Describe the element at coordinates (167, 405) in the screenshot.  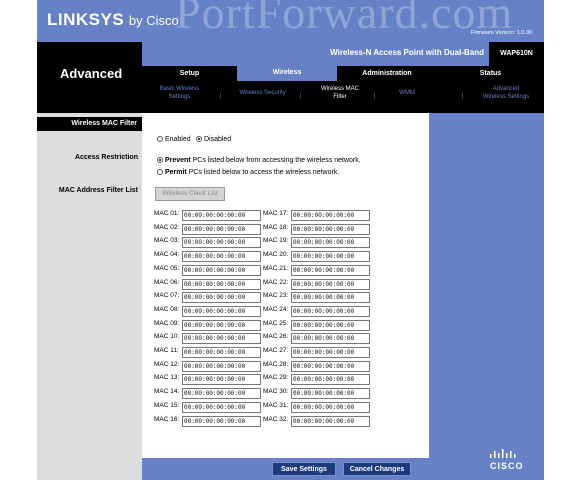
I see `mac-label: MAC 15:` at that location.